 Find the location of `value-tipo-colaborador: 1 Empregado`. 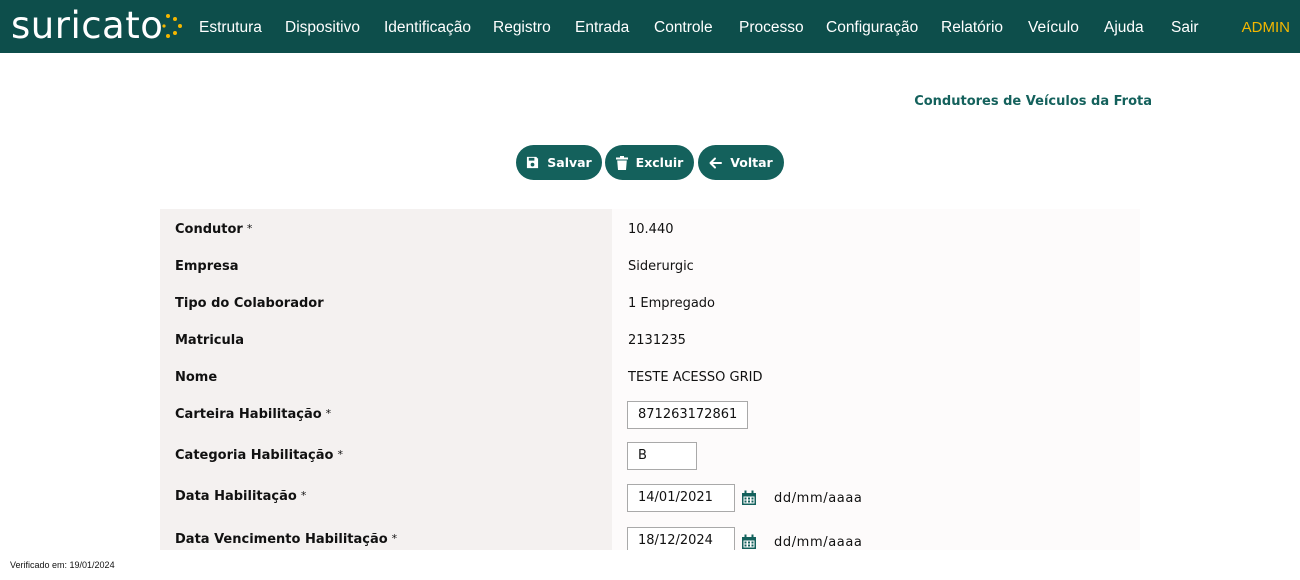

value-tipo-colaborador: 1 Empregado is located at coordinates (672, 303).